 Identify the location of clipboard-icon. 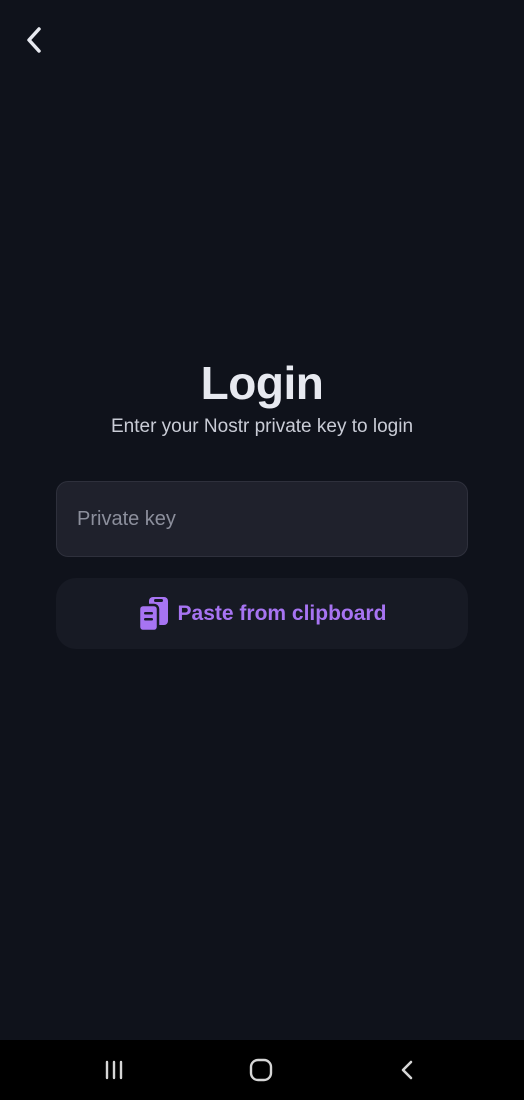
(153, 614).